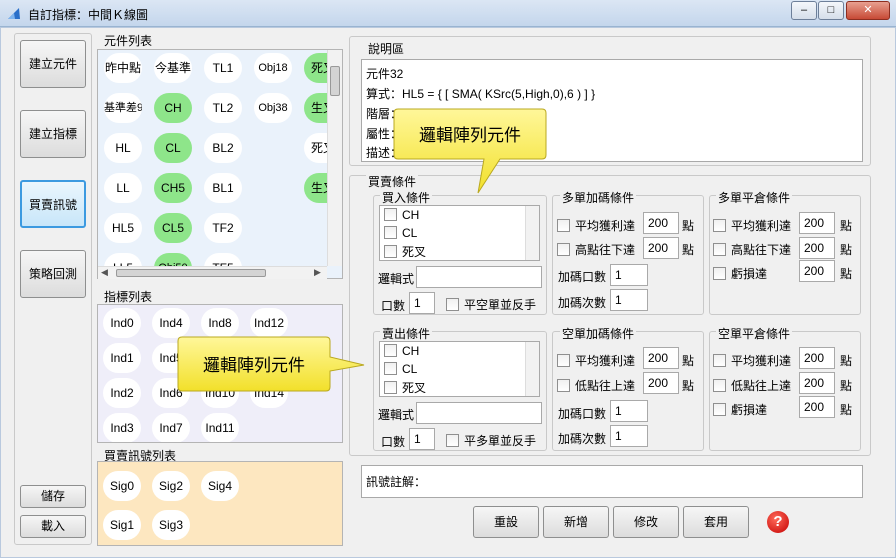  Describe the element at coordinates (223, 228) in the screenshot. I see `component-chip: TF2` at that location.